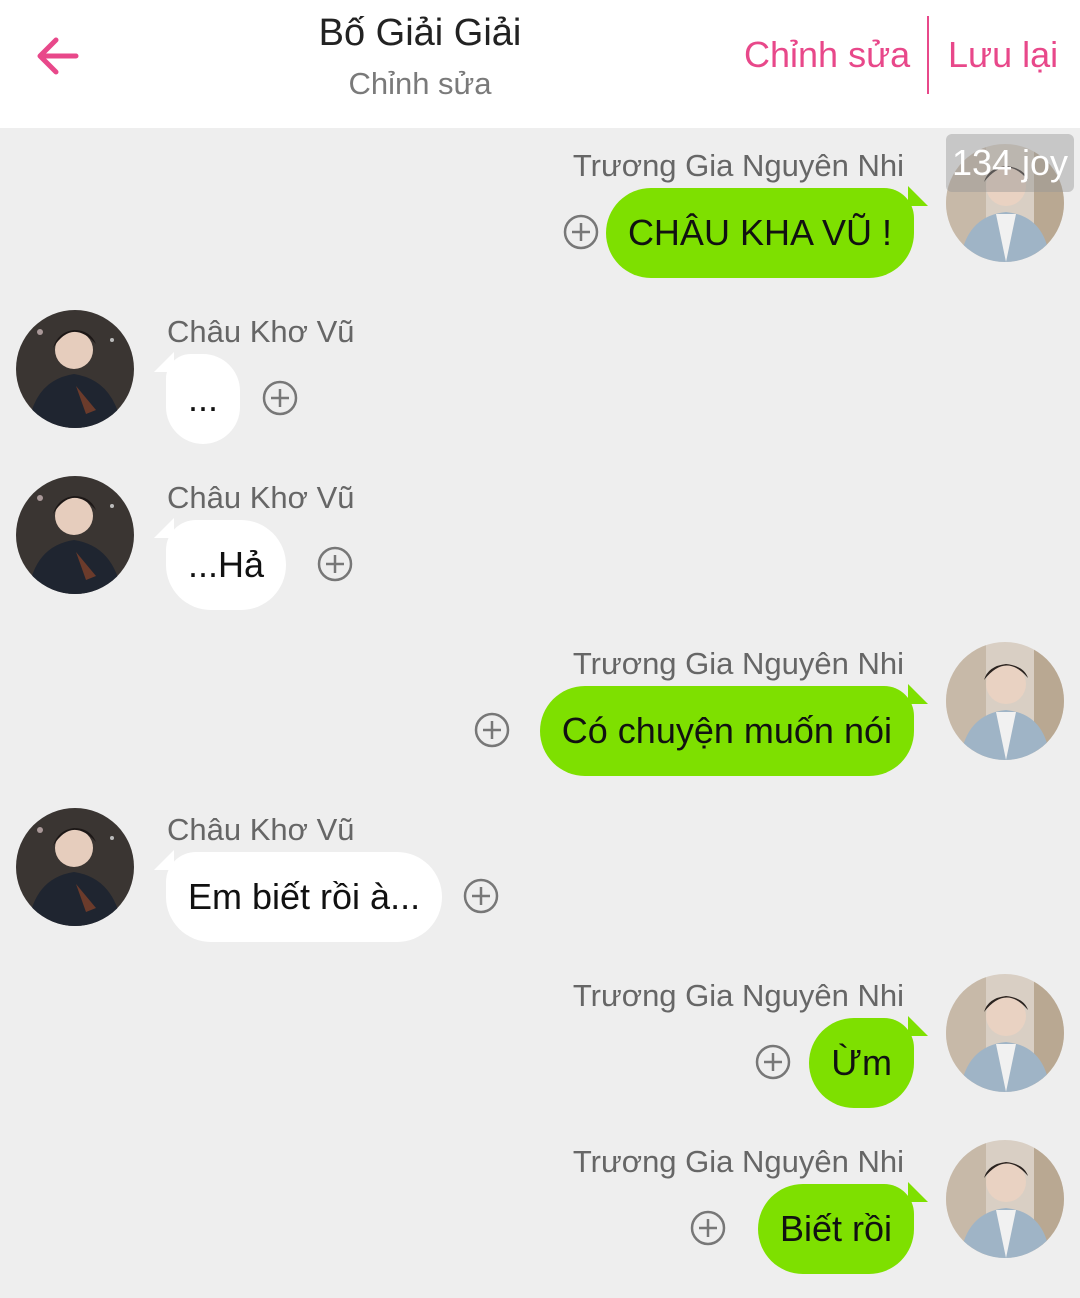 The image size is (1080, 1298). Describe the element at coordinates (226, 565) in the screenshot. I see `message-bubble: ...Hả` at that location.